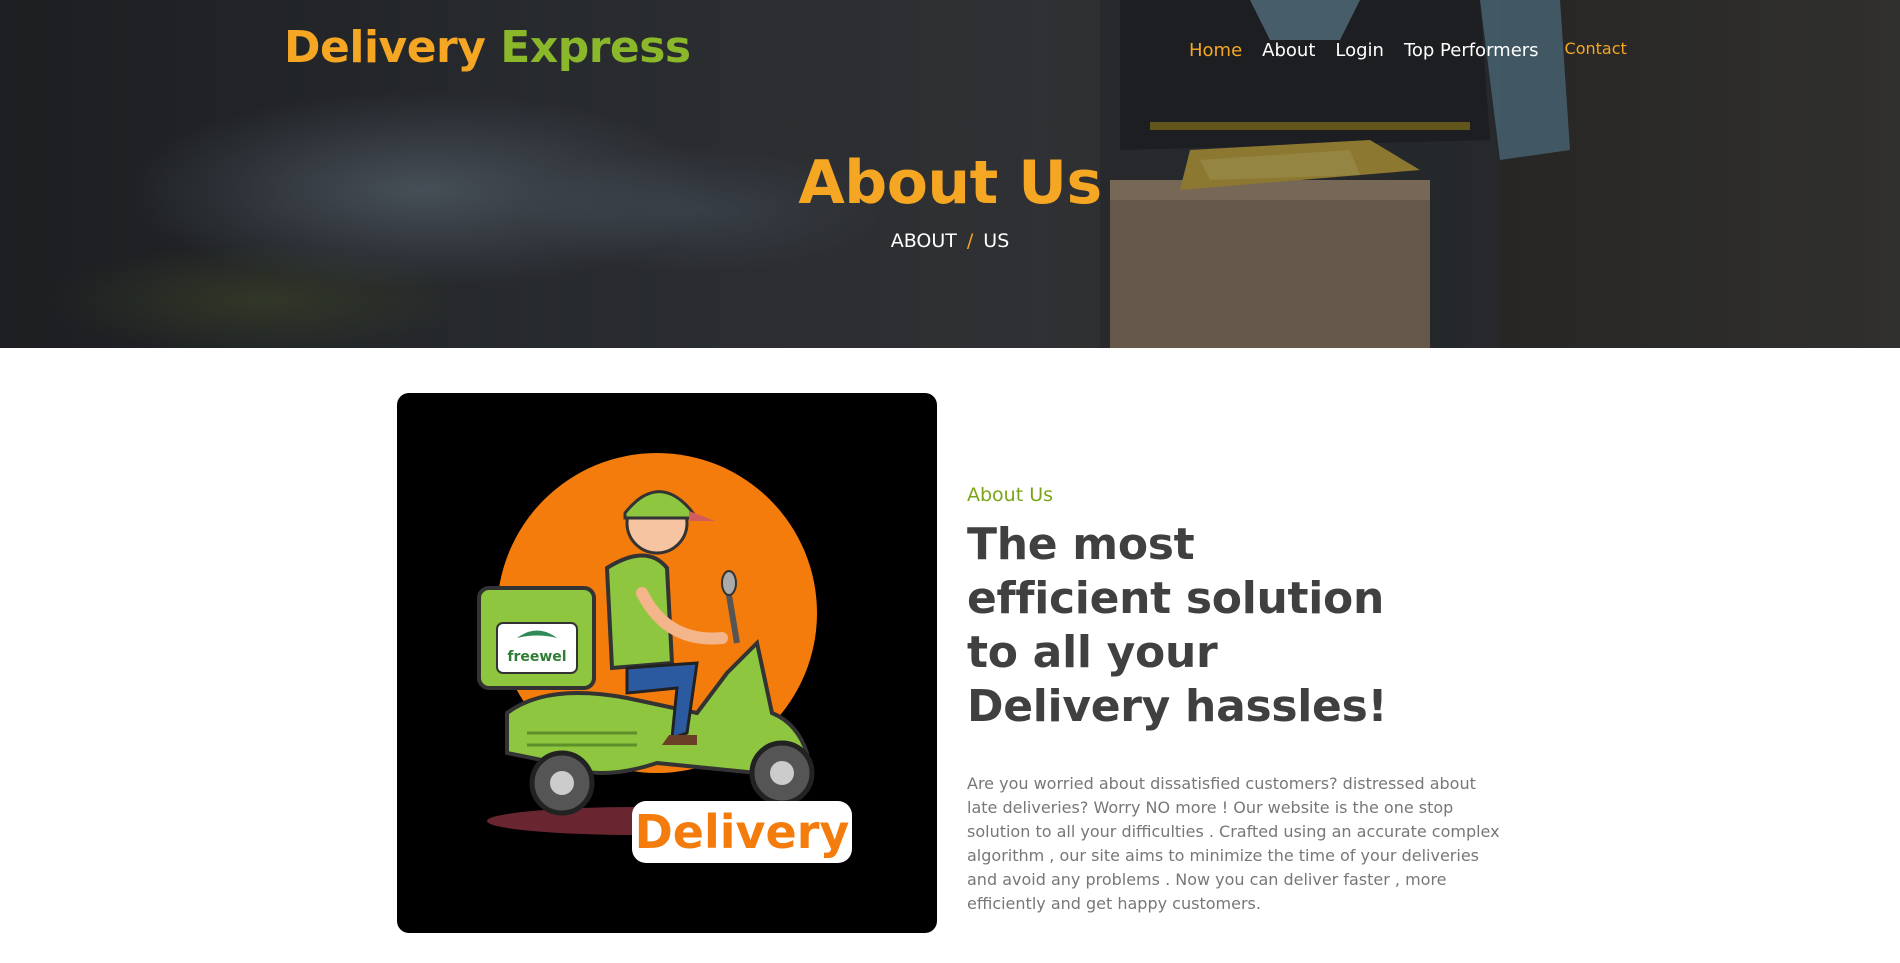  I want to click on nav-menu: Home About Login Top Performers Contact, so click(1408, 50).